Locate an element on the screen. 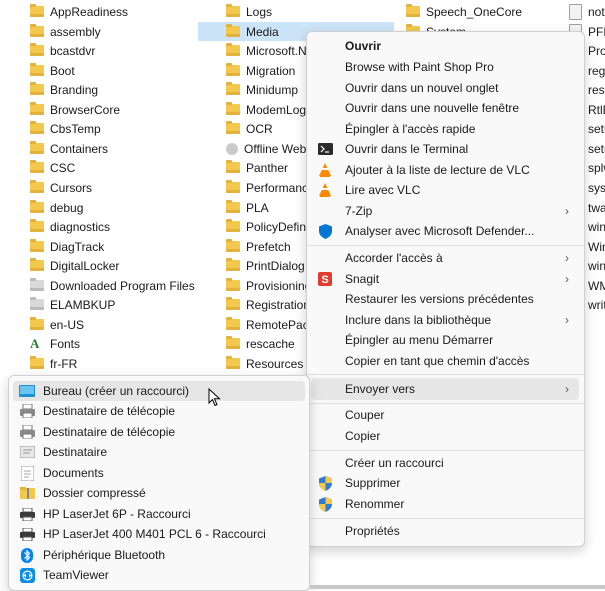 This screenshot has width=605, height=591. svg-text: S is located at coordinates (324, 280).